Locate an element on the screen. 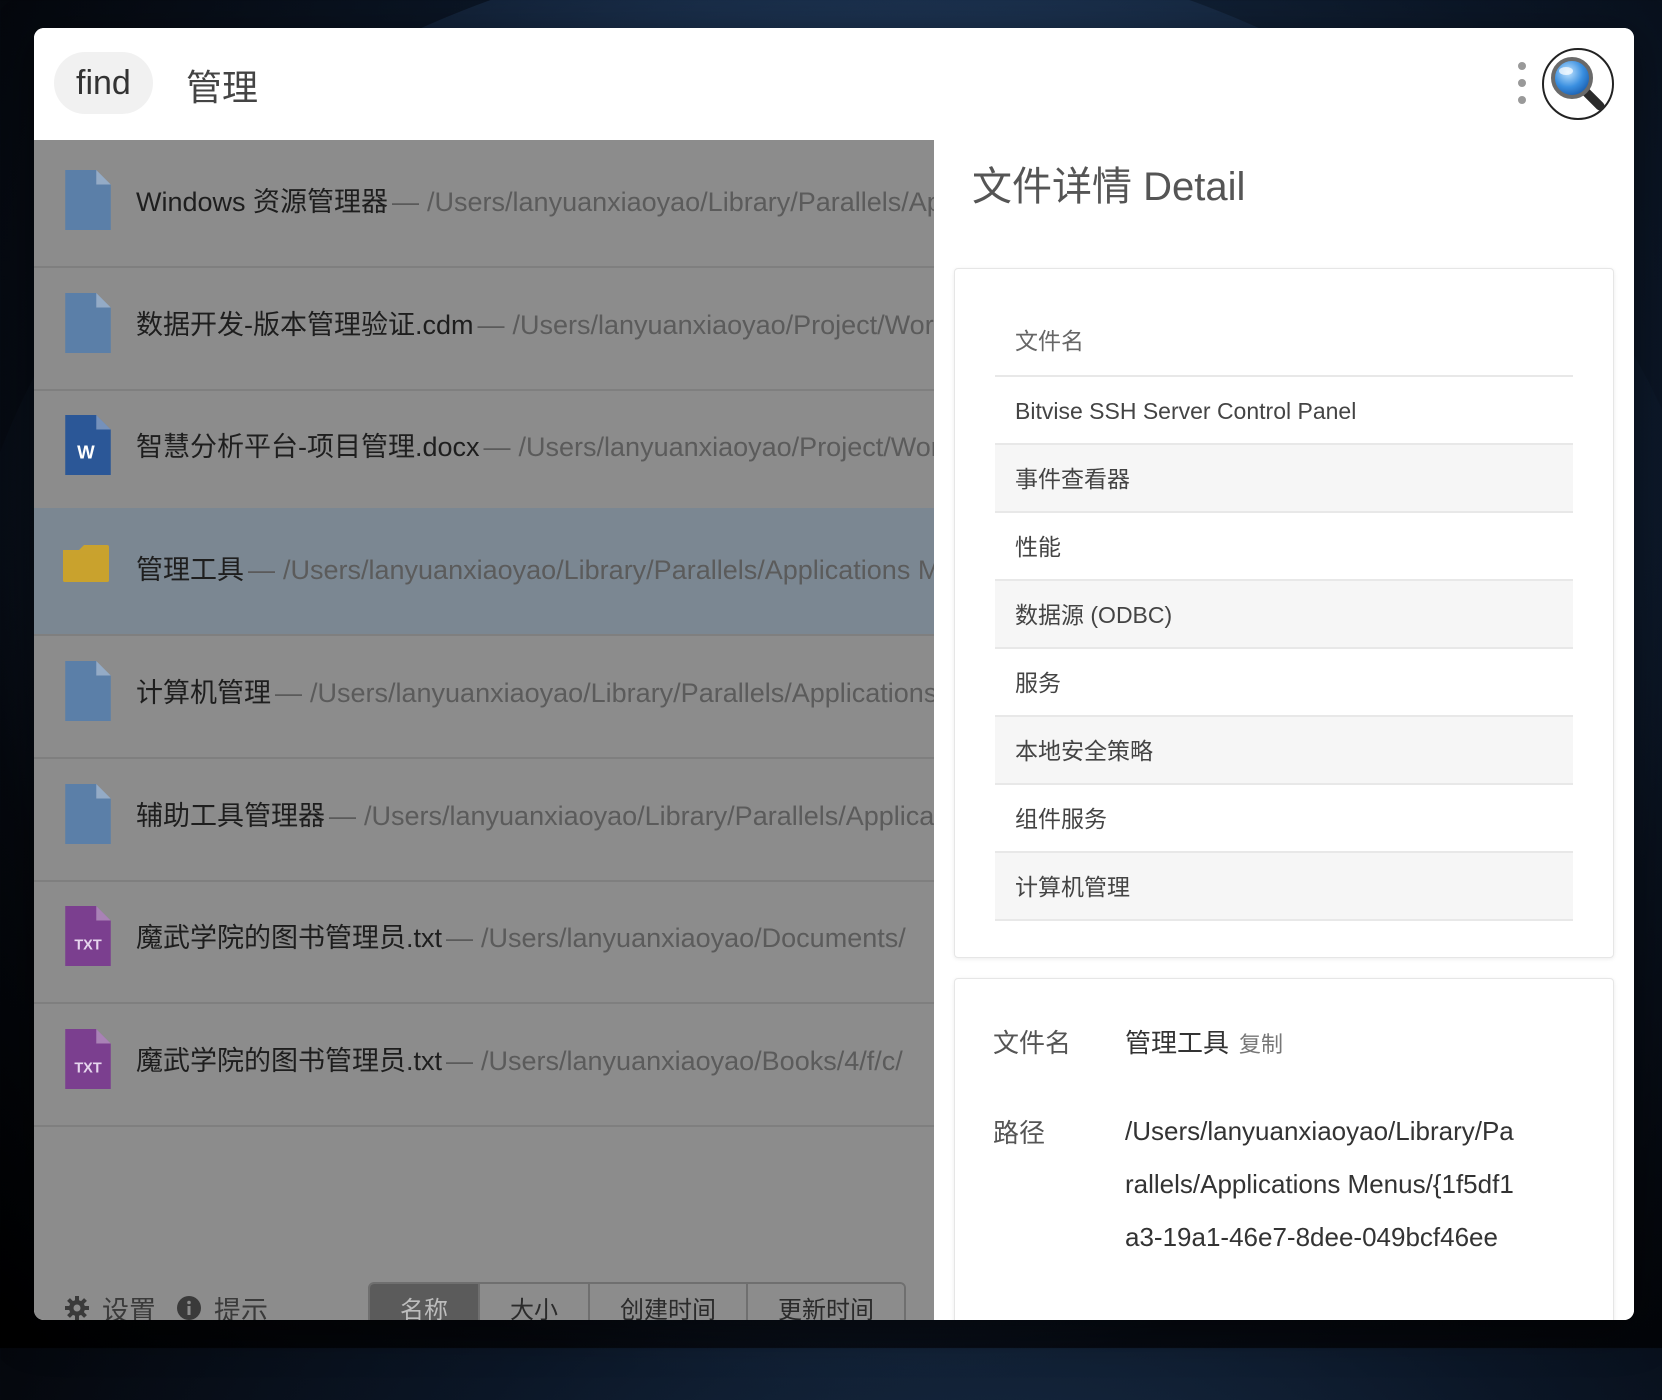  result-name: 智慧分析平台-项目管理.docx is located at coordinates (308, 447).